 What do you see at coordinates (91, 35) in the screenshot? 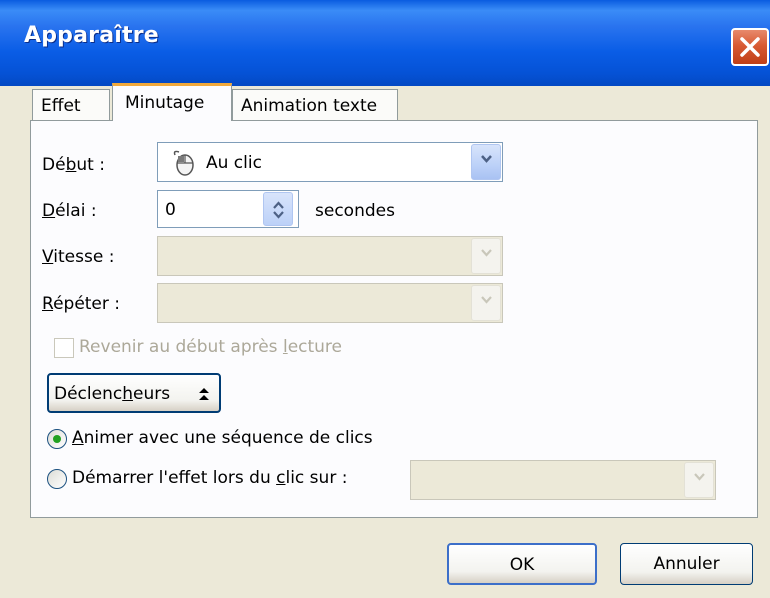
I see `window-title: Apparaître` at bounding box center [91, 35].